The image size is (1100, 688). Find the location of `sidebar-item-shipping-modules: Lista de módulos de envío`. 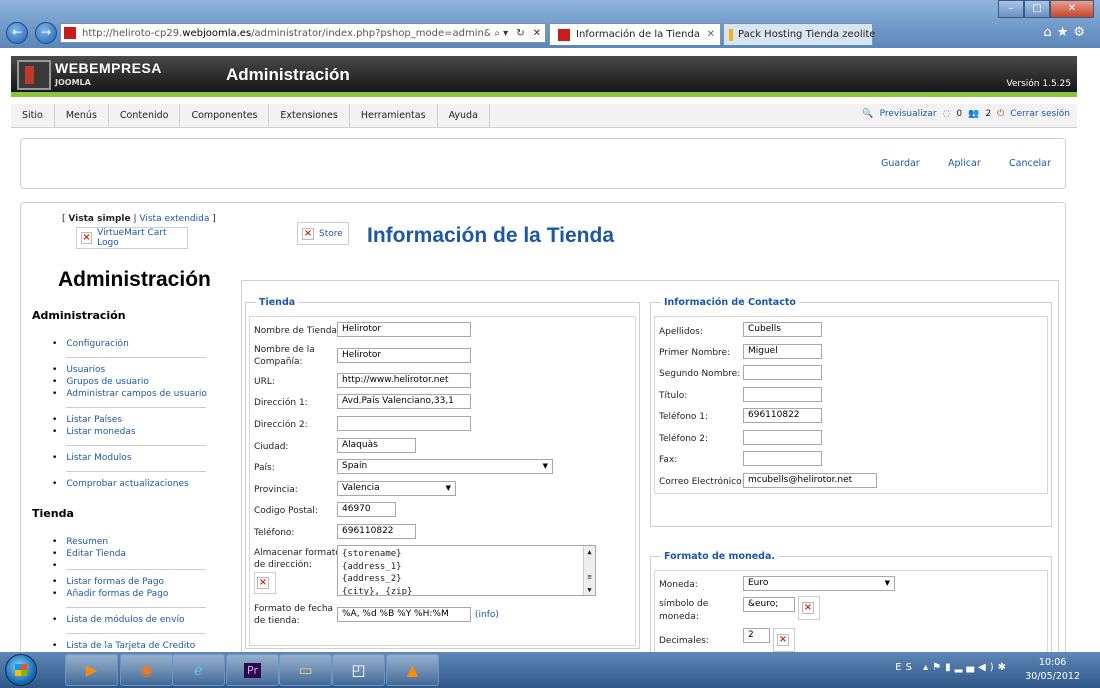

sidebar-item-shipping-modules: Lista de módulos de envío is located at coordinates (118, 620).